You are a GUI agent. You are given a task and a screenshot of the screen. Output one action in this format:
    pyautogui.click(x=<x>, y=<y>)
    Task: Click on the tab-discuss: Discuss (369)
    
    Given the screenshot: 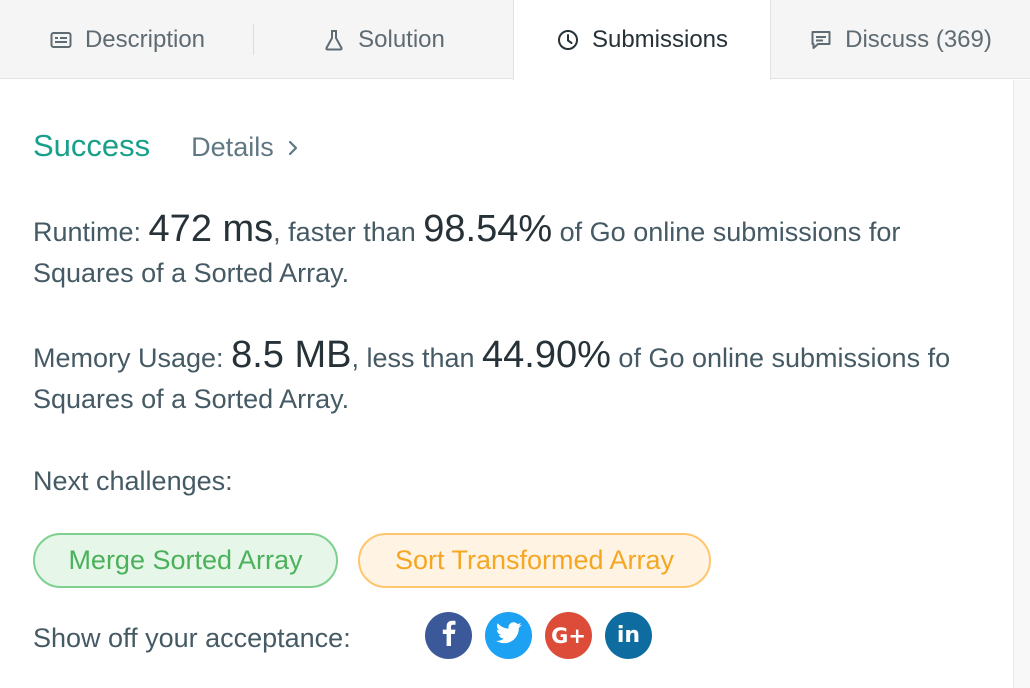 What is the action you would take?
    pyautogui.click(x=900, y=39)
    